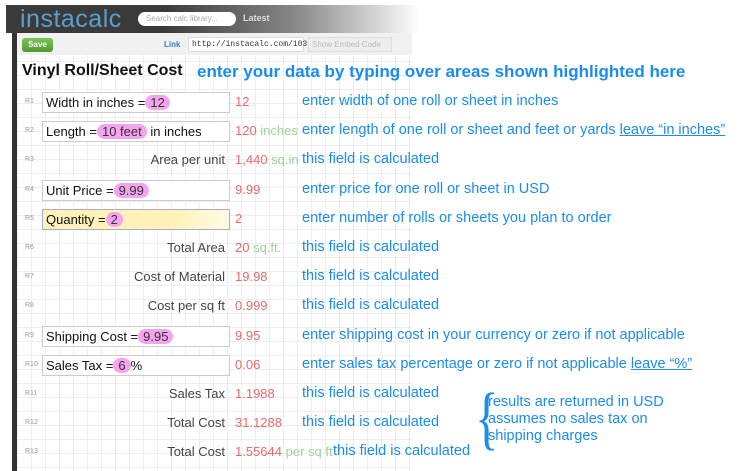 The height and width of the screenshot is (471, 748). I want to click on input-field: Unit Price = 9.99, so click(136, 190).